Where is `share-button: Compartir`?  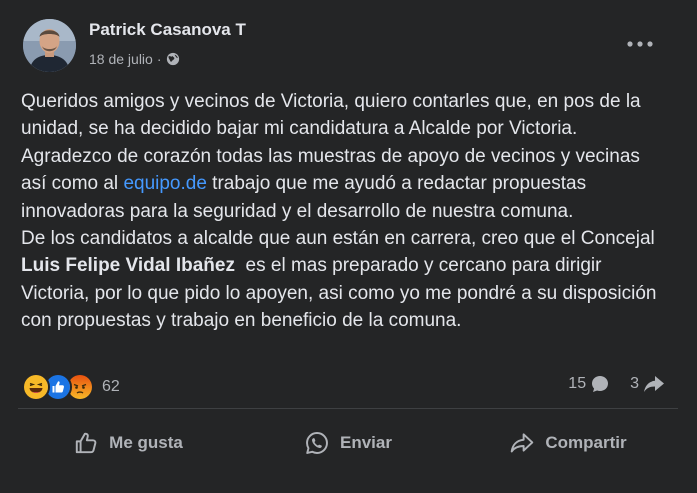
share-button: Compartir is located at coordinates (568, 443).